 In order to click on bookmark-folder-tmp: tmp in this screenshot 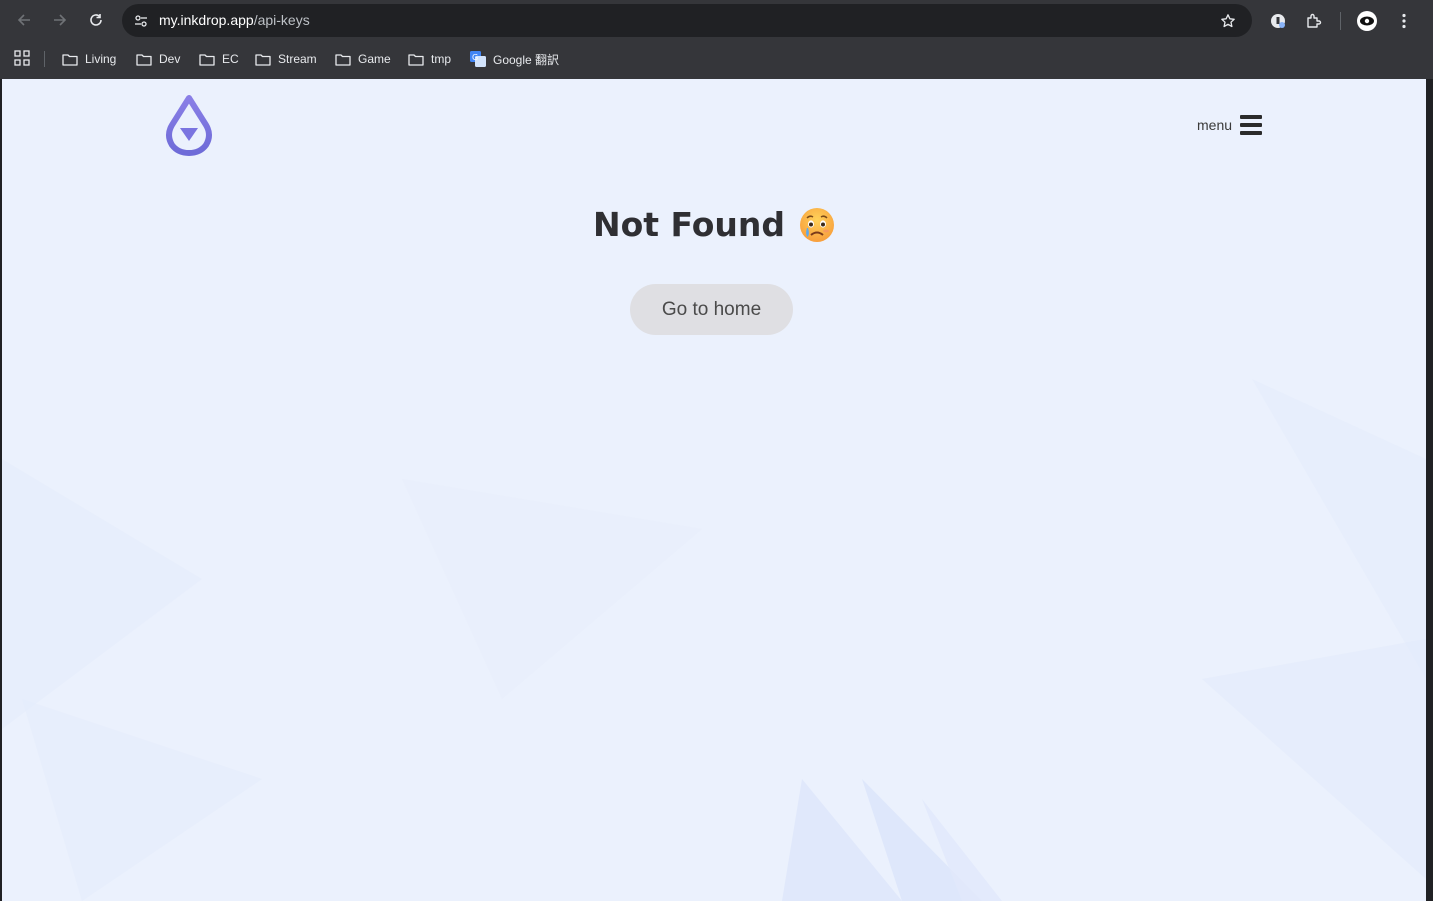, I will do `click(429, 59)`.